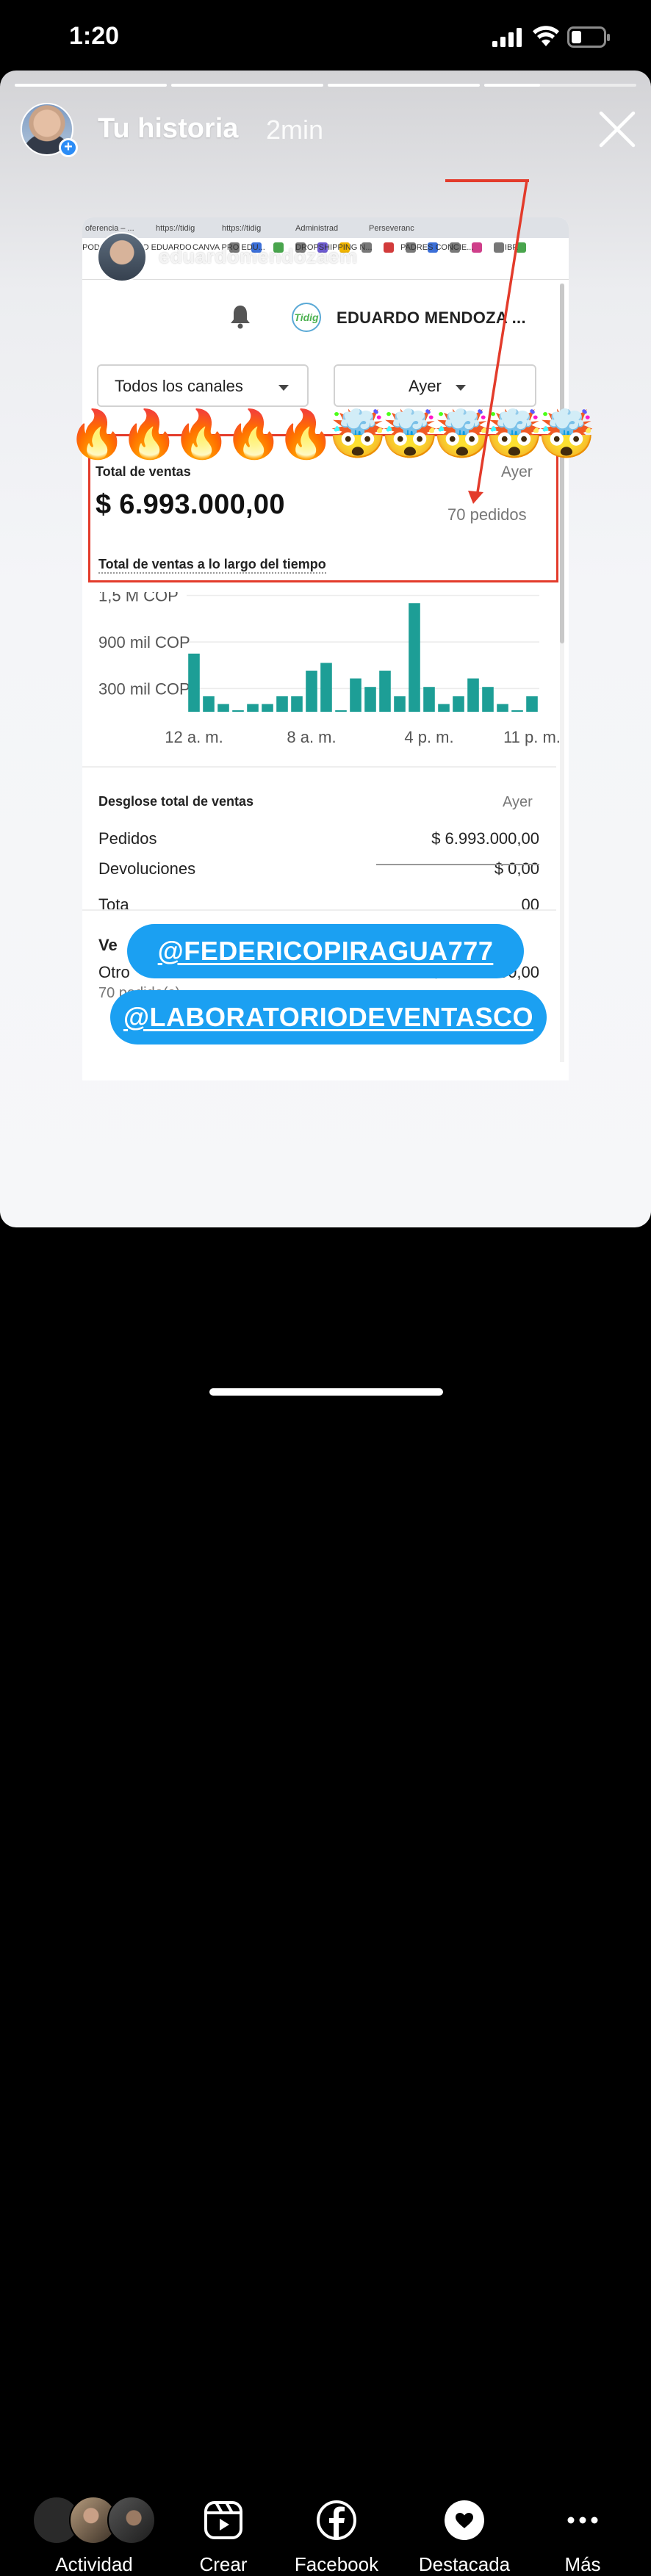 The height and width of the screenshot is (2576, 651). Describe the element at coordinates (583, 2565) in the screenshot. I see `more-label: Más` at that location.